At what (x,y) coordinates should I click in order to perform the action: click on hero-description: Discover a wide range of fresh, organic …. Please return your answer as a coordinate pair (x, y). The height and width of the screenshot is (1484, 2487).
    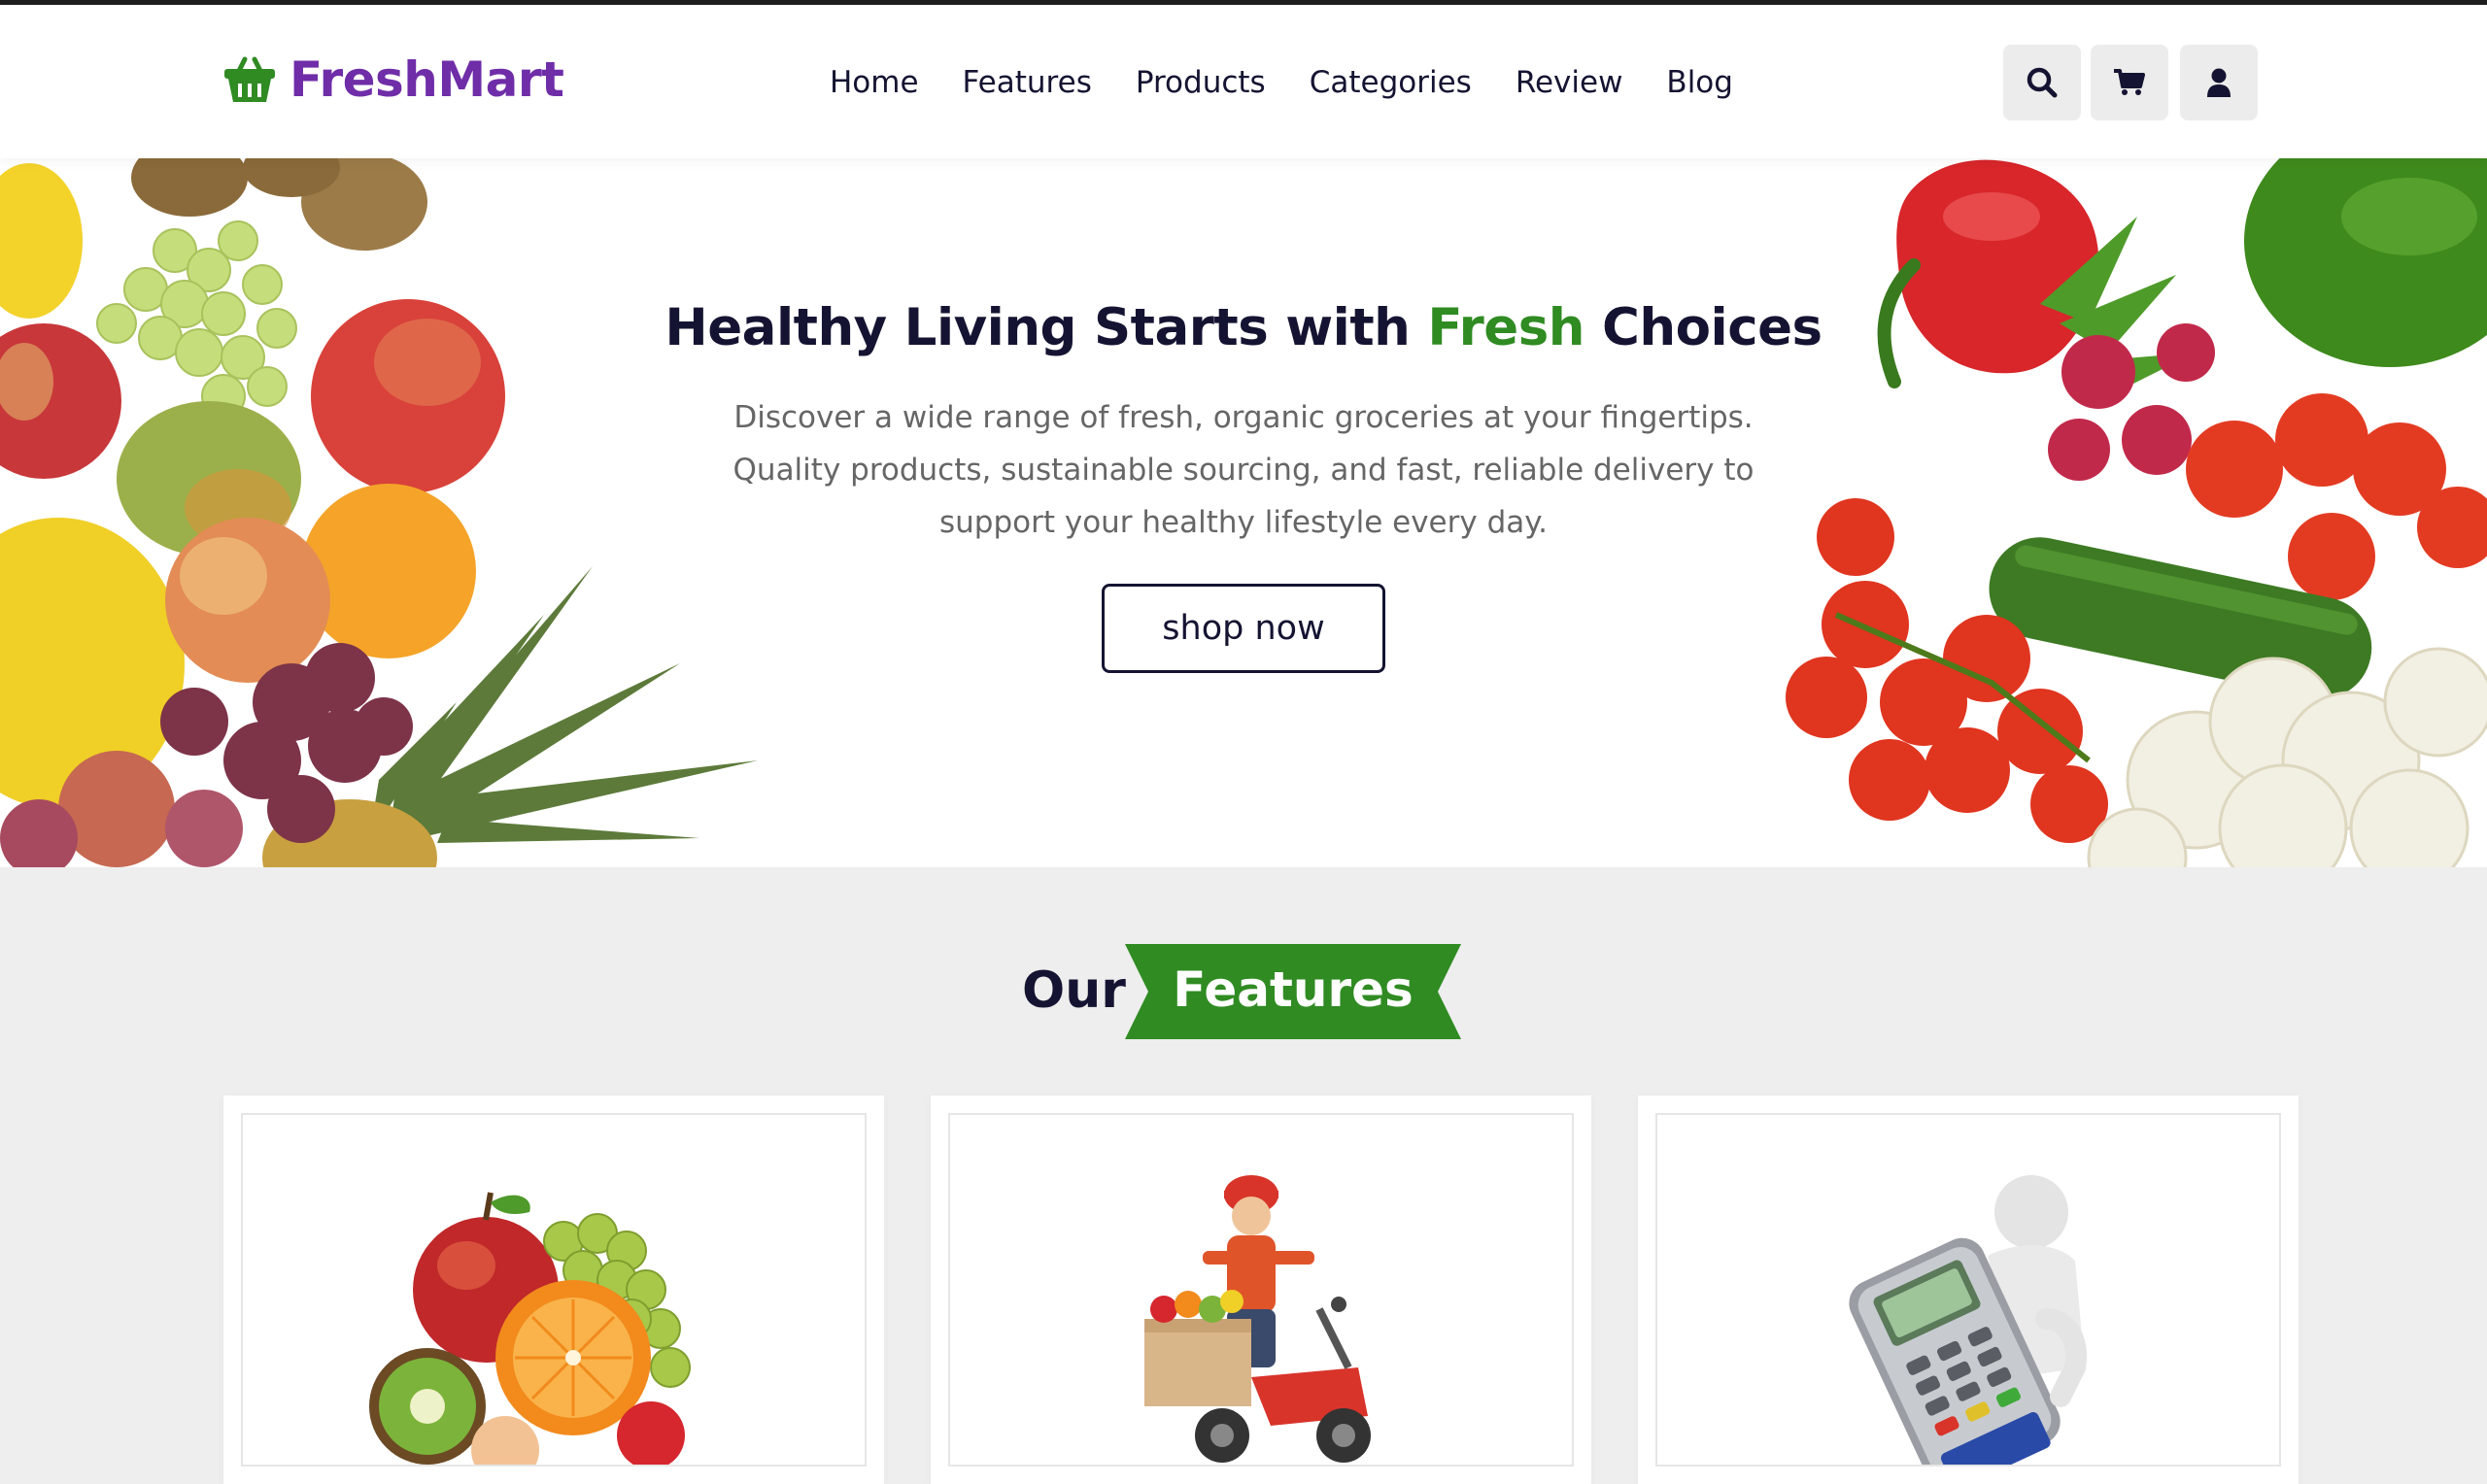
    Looking at the image, I should click on (1243, 470).